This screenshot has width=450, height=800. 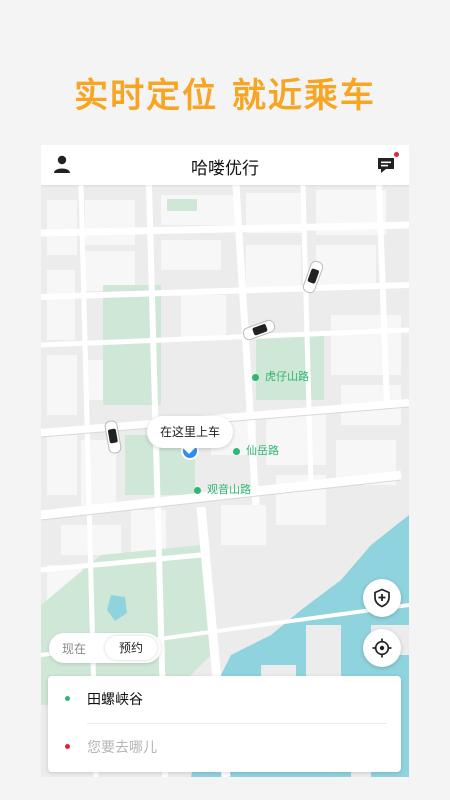 What do you see at coordinates (131, 648) in the screenshot?
I see `schedule-option: 预约` at bounding box center [131, 648].